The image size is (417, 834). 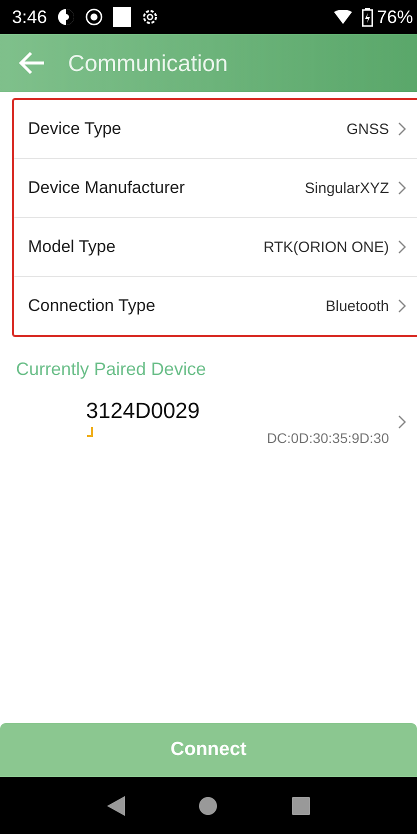 What do you see at coordinates (143, 411) in the screenshot?
I see `device-name: 3124D0029` at bounding box center [143, 411].